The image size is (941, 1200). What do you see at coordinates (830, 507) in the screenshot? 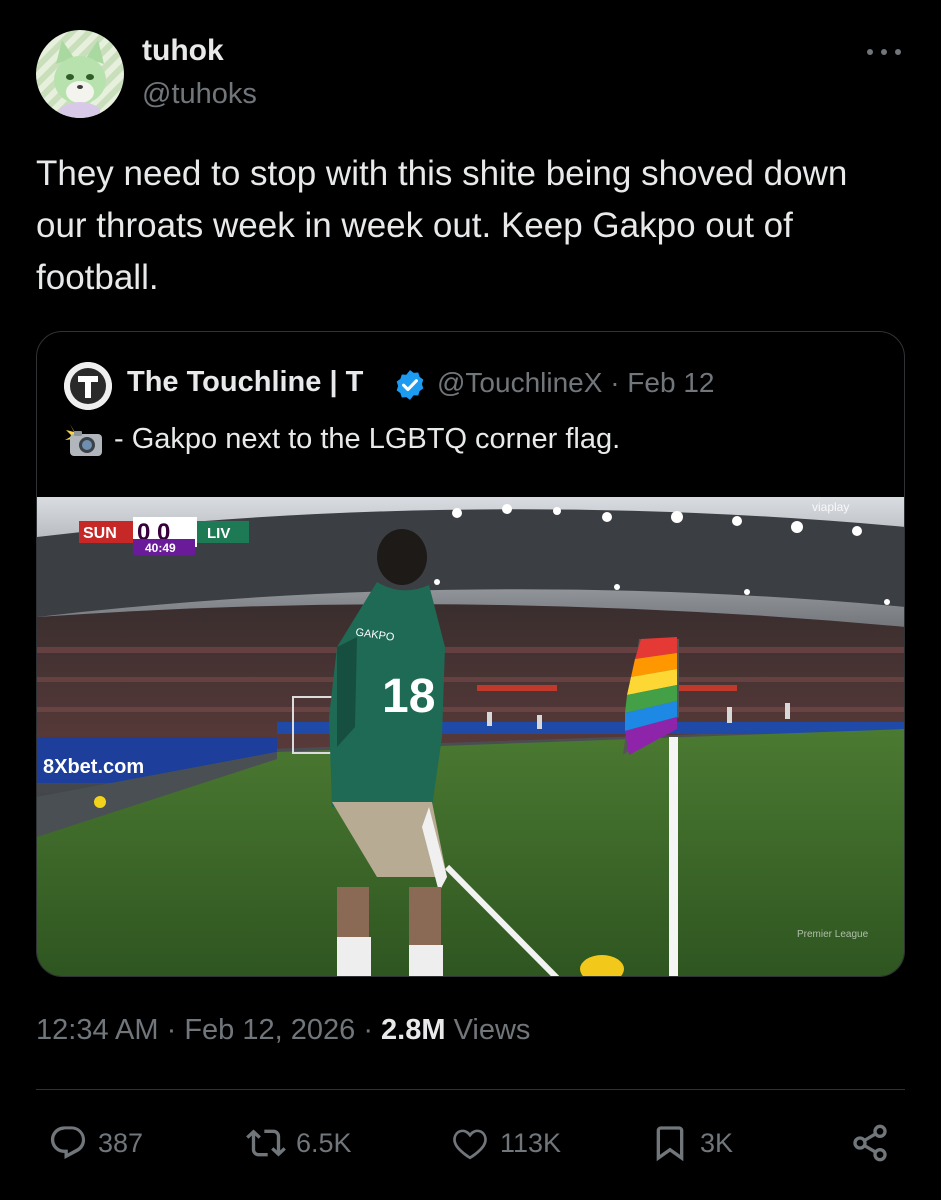
I see `broadcaster-logo: viaplay` at bounding box center [830, 507].